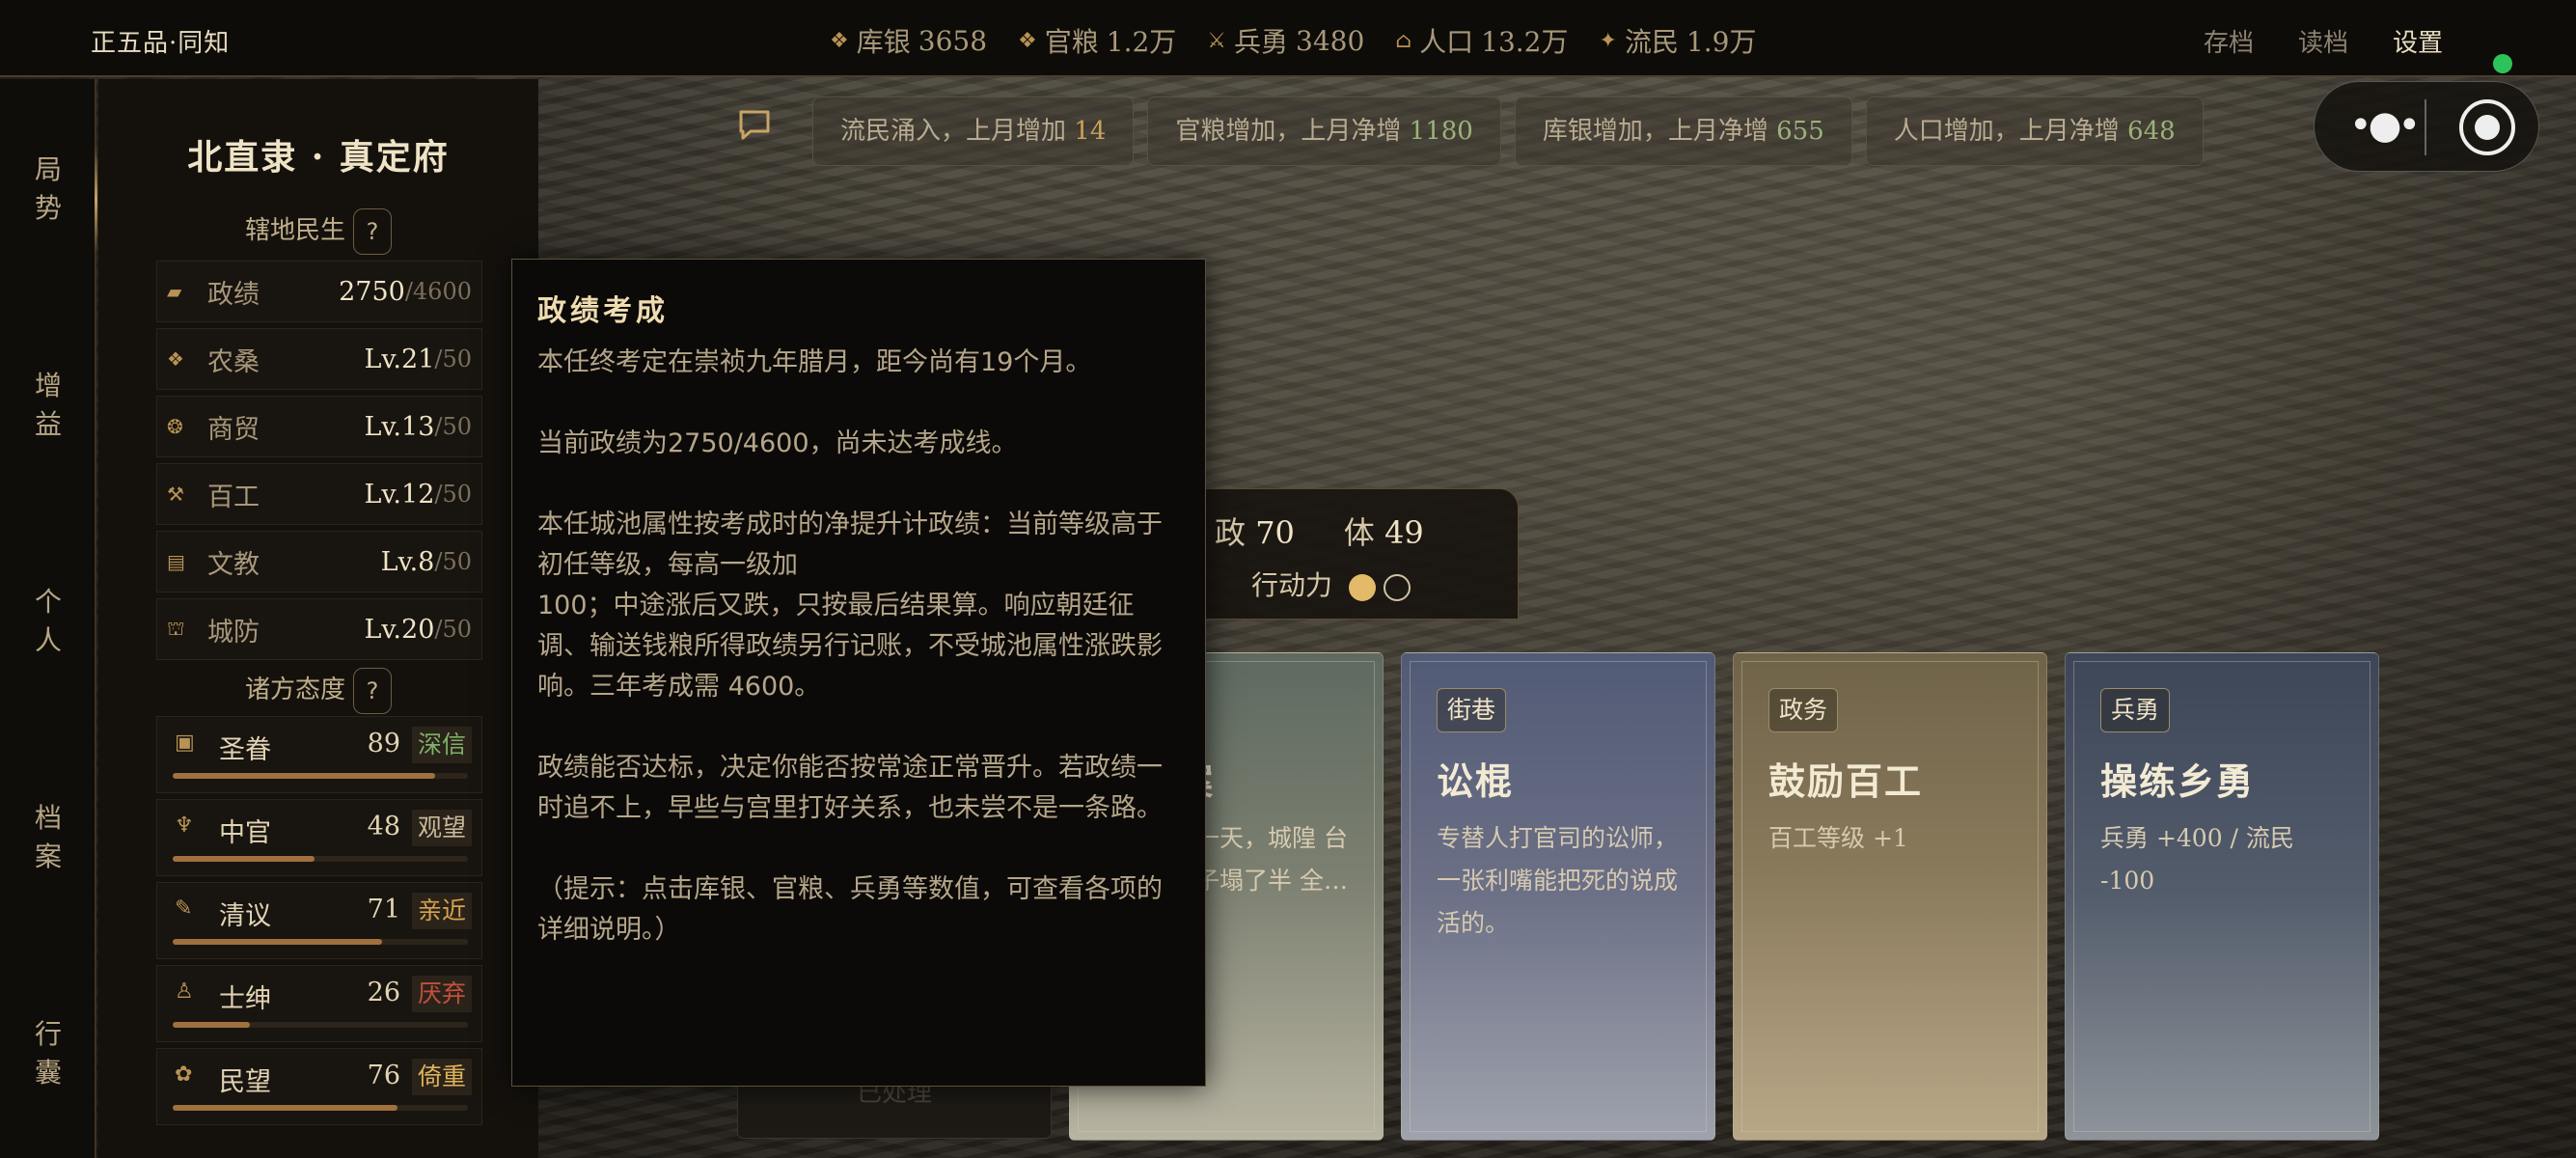 Image resolution: width=2576 pixels, height=1158 pixels. I want to click on attitude-emperor: ▣ 圣眷 89 深信, so click(319, 754).